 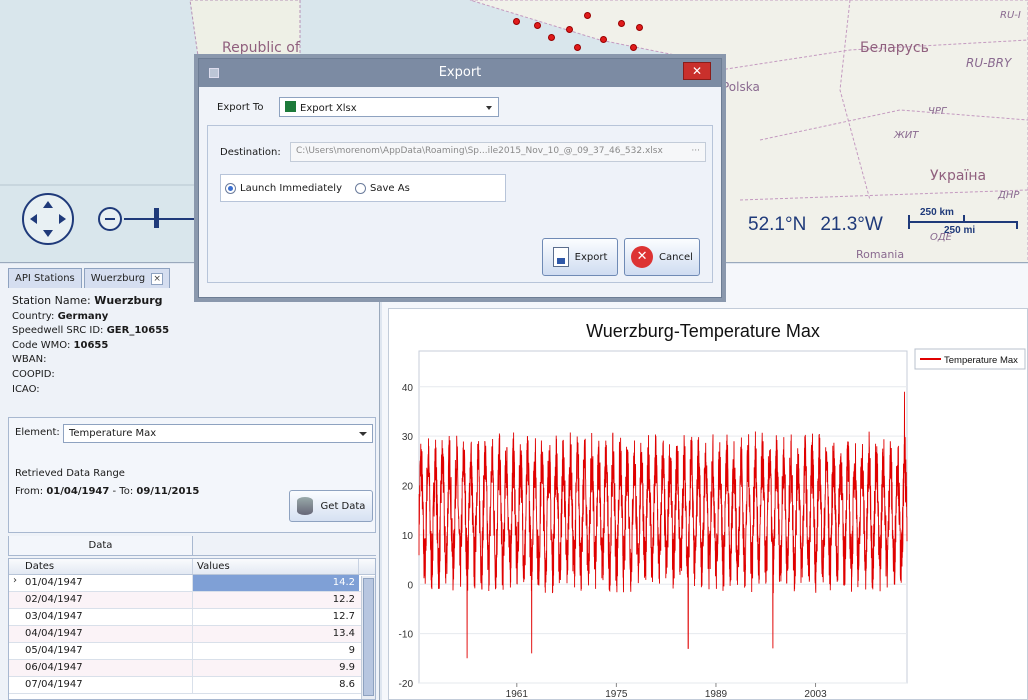 I want to click on coordinates-readout: 52.1°N 21.3°W, so click(x=815, y=225).